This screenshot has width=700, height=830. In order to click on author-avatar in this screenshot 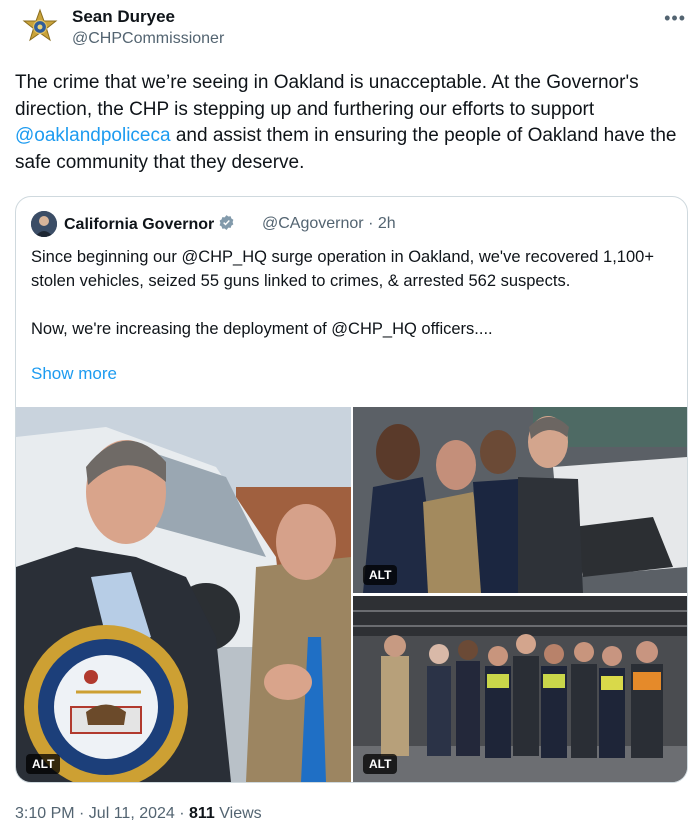, I will do `click(40, 28)`.